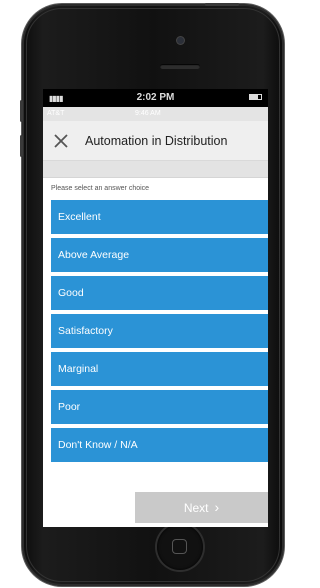 The height and width of the screenshot is (588, 320). I want to click on device-time: 2:02 PM, so click(155, 97).